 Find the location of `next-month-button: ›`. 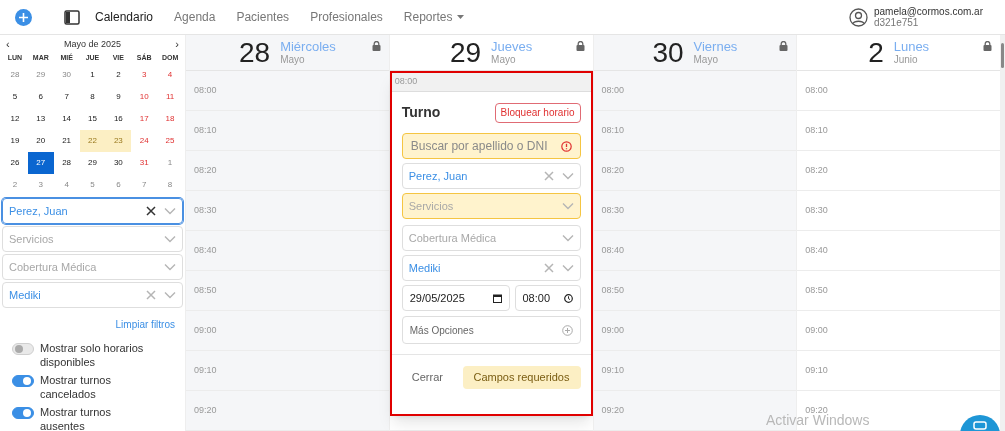

next-month-button: › is located at coordinates (177, 44).